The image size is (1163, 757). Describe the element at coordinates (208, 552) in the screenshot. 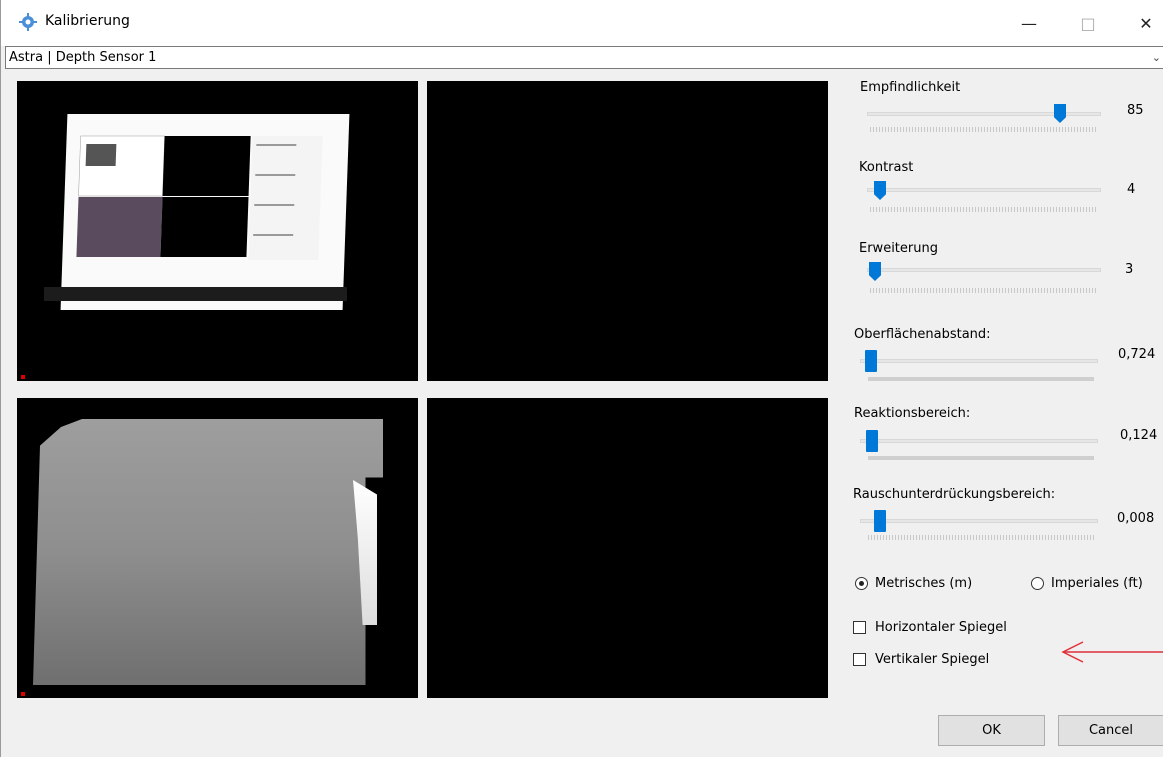

I see `depth-map-surface` at that location.